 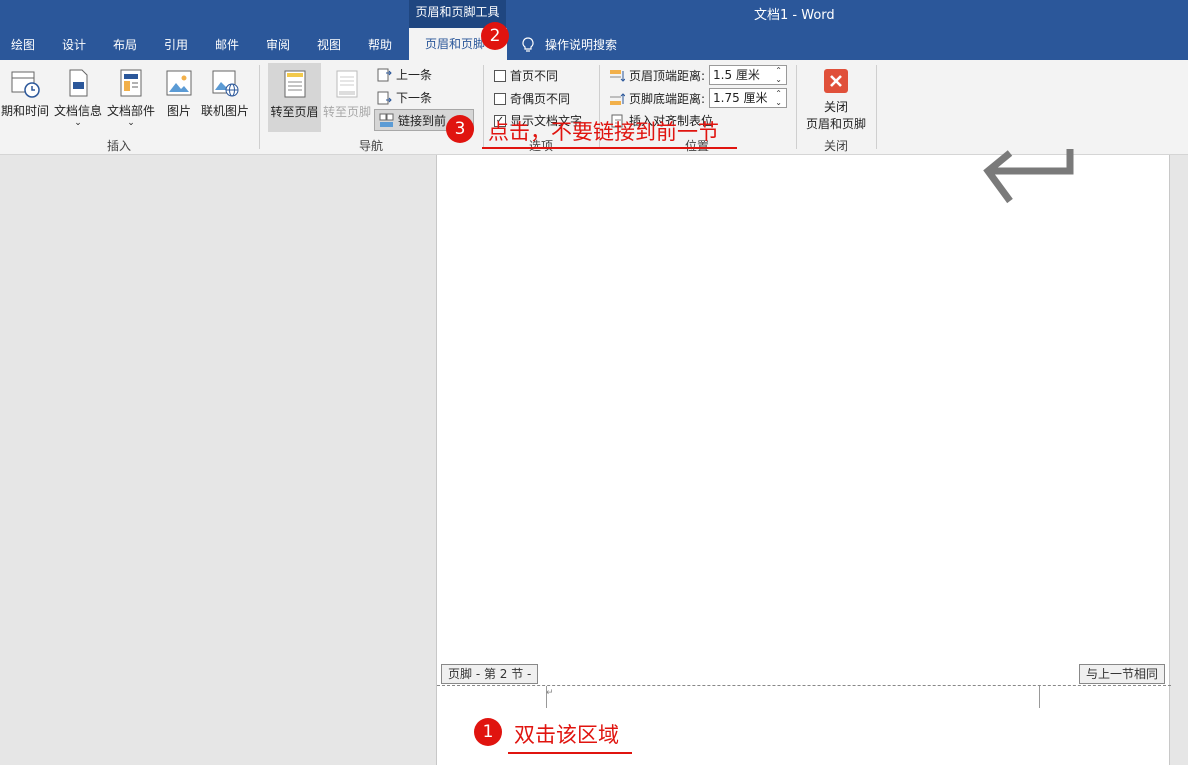 What do you see at coordinates (131, 83) in the screenshot?
I see `quick-parts-icon` at bounding box center [131, 83].